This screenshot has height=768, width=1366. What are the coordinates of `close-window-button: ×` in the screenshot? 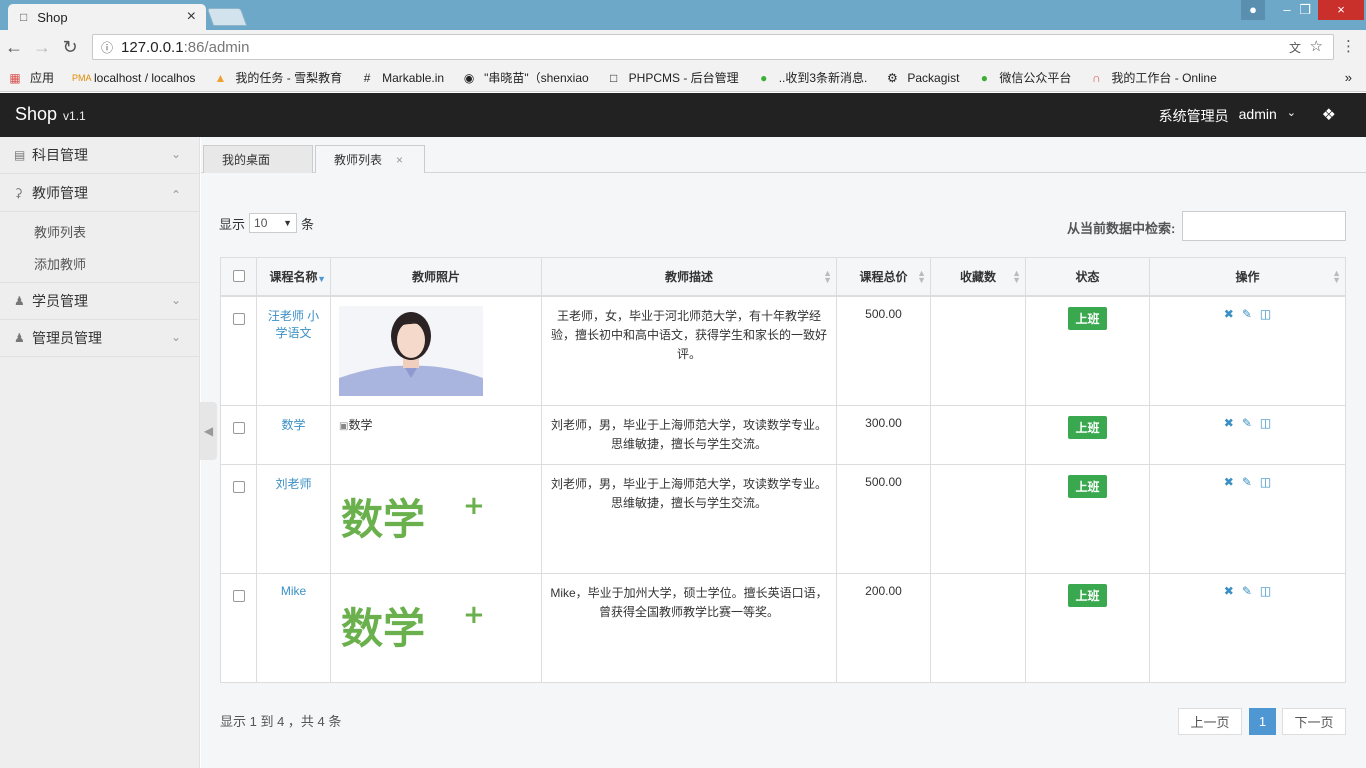 It's located at (1341, 10).